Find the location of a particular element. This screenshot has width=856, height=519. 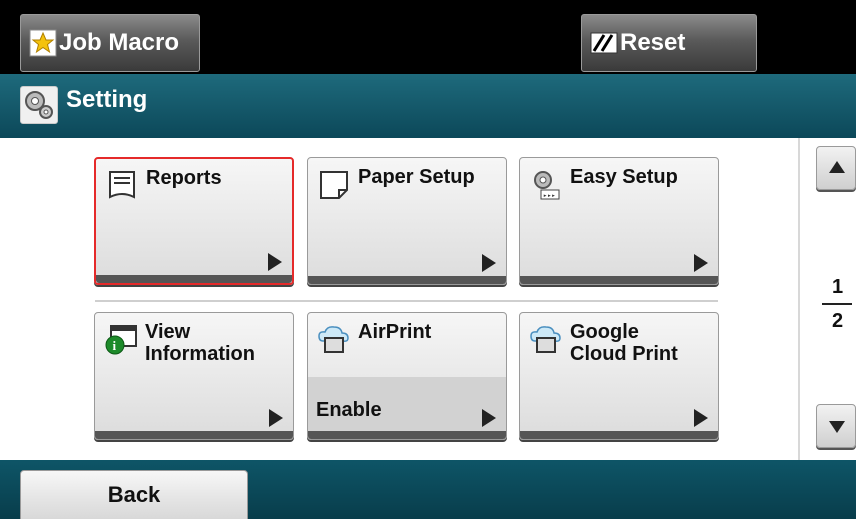

page-number-total: 2 is located at coordinates (838, 321).